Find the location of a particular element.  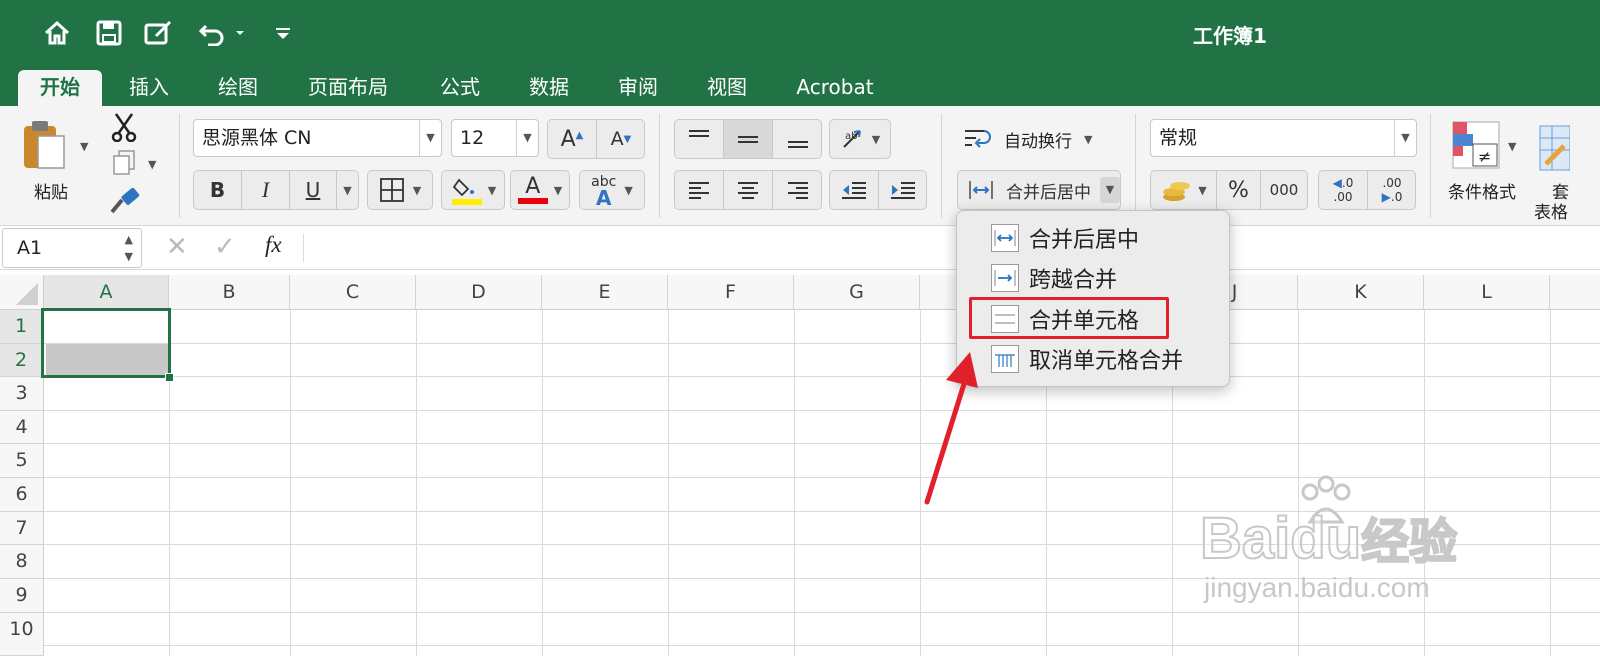

borders-button: ▼ is located at coordinates (400, 190).